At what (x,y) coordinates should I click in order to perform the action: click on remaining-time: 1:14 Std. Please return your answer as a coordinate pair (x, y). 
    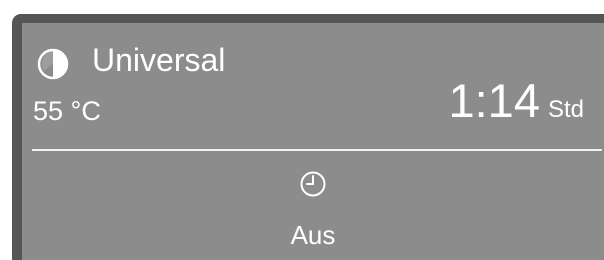
    Looking at the image, I should click on (516, 101).